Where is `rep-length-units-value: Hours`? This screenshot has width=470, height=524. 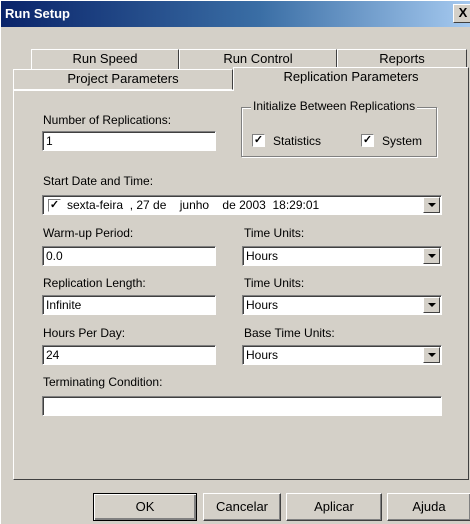 rep-length-units-value: Hours is located at coordinates (262, 305).